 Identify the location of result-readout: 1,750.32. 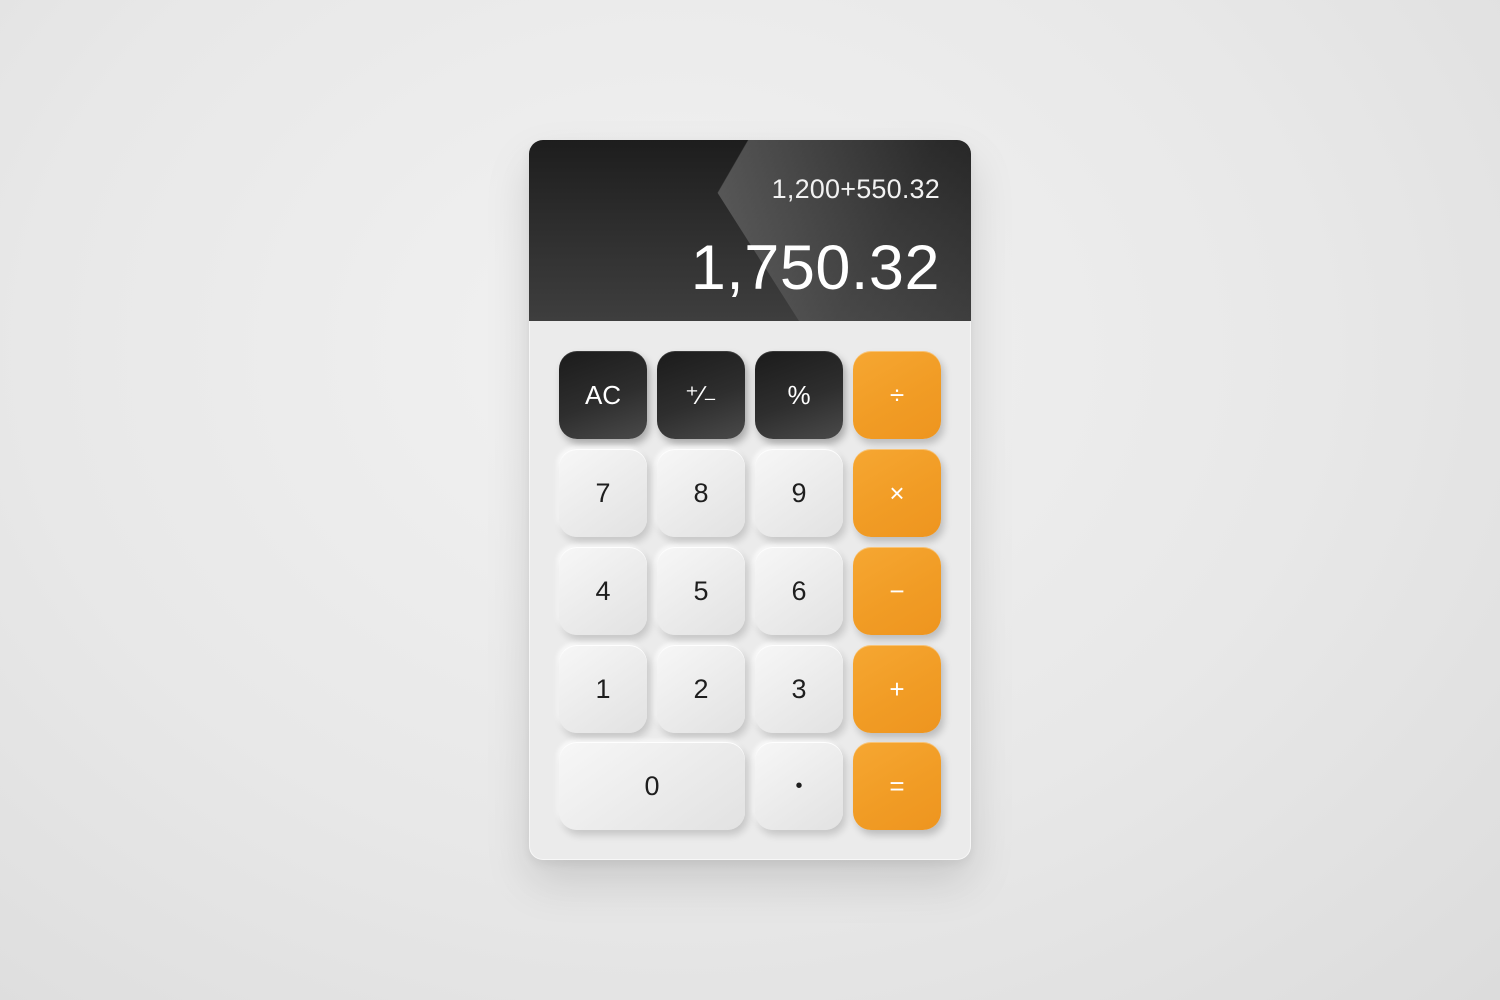
(815, 268).